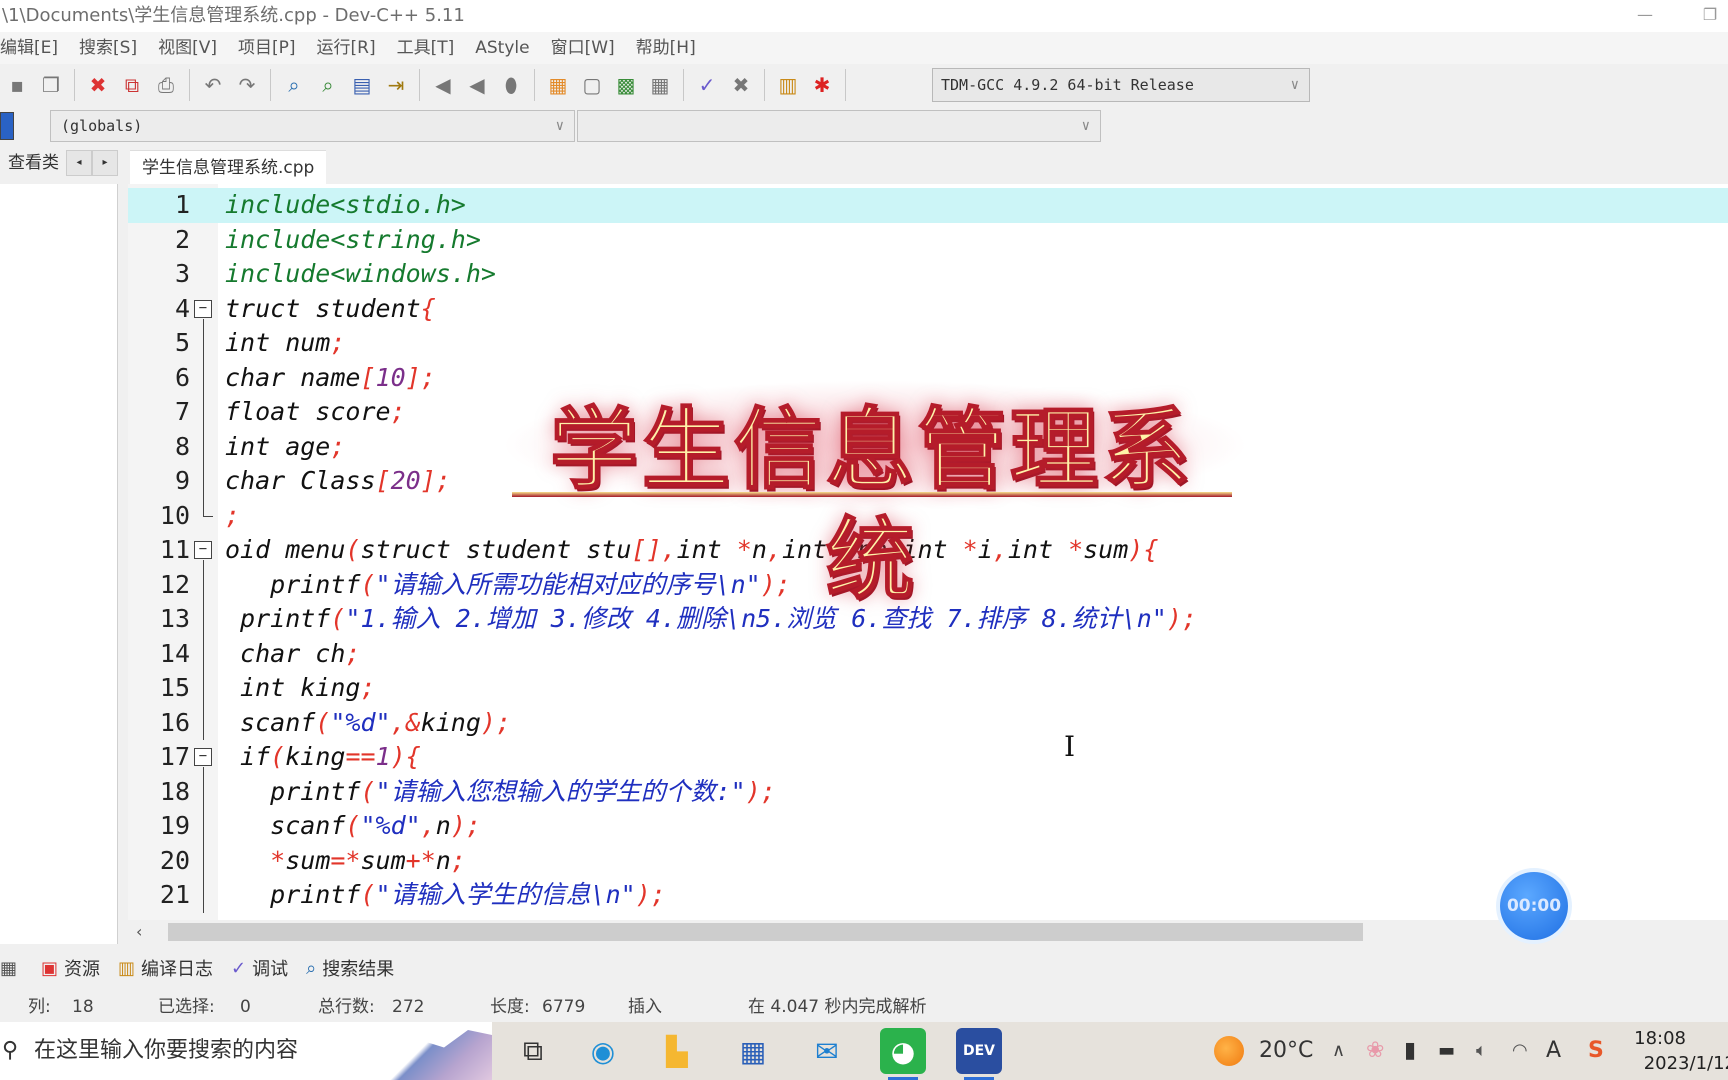  I want to click on code-line: 19 scanf("%d",n);, so click(928, 826).